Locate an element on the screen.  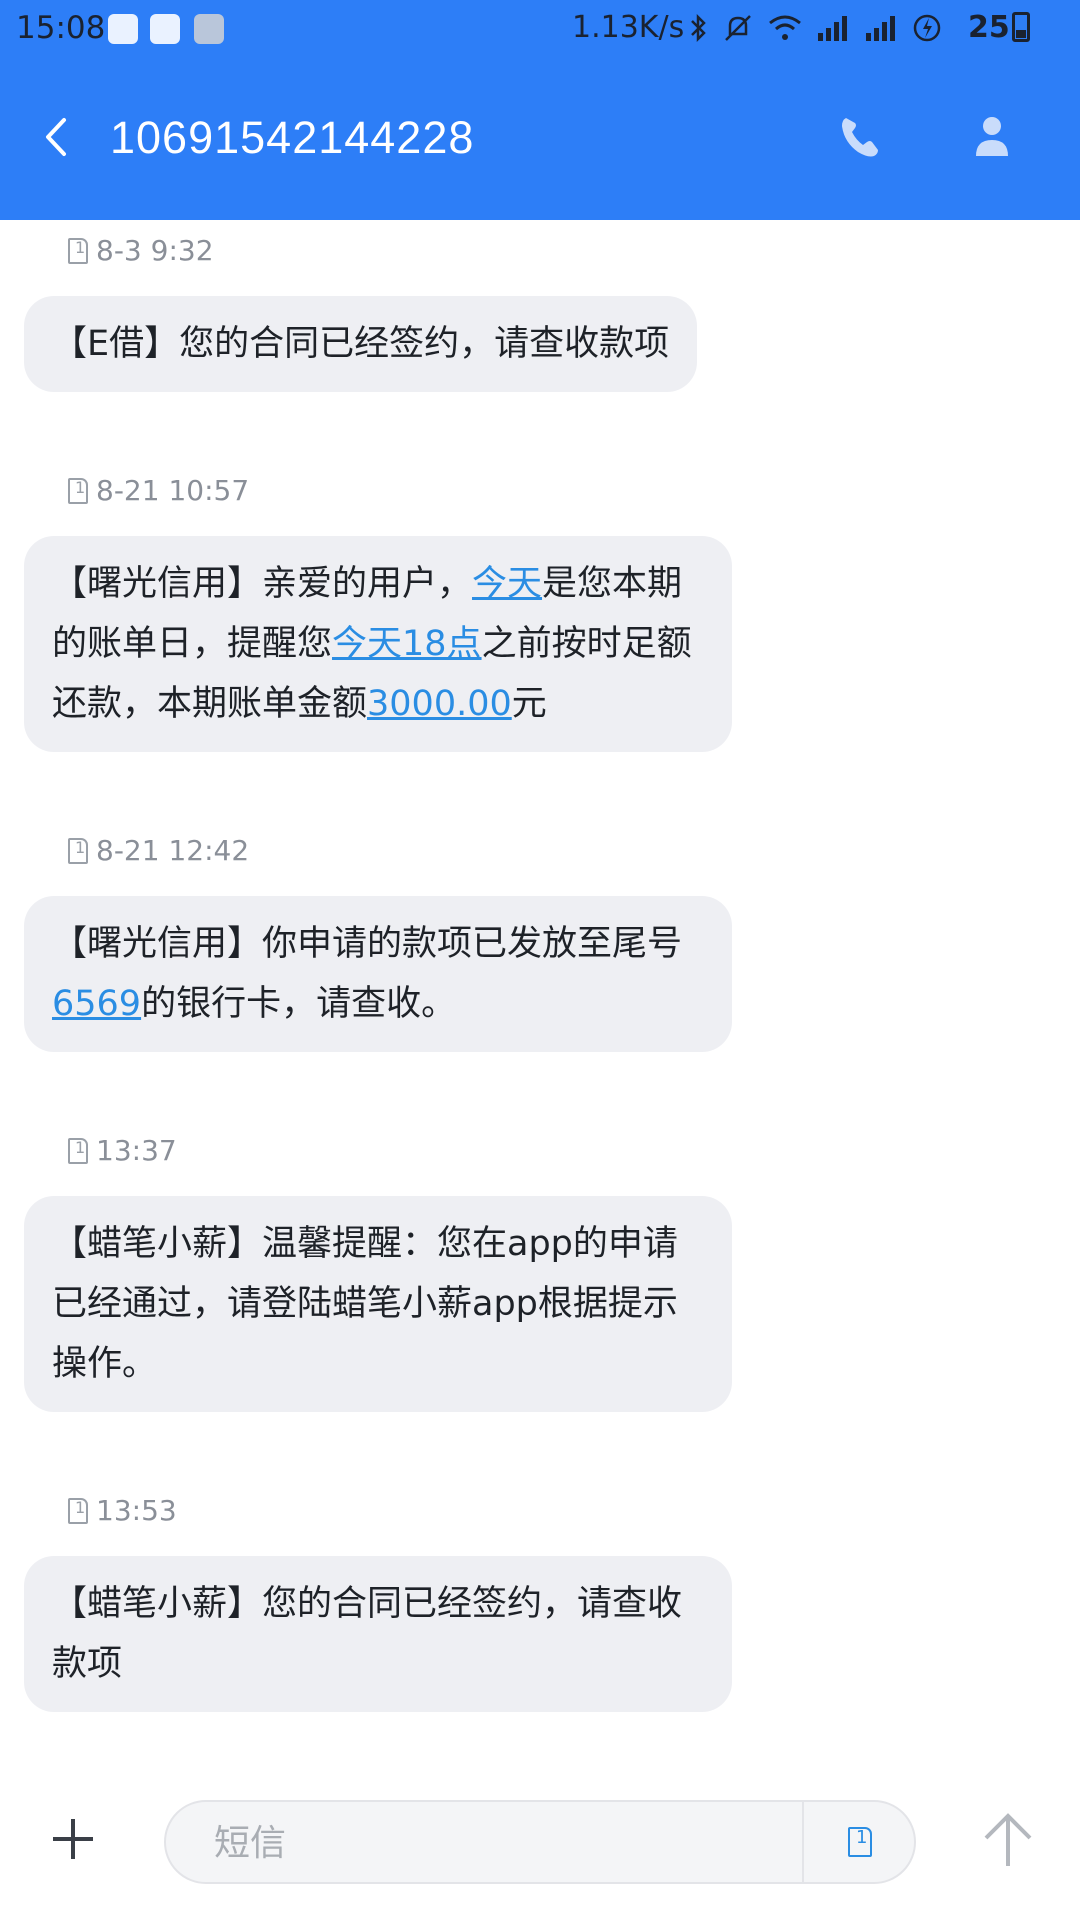
message-bubble: 【蜡笔小薪】您的合同已经签约，请查收款项 is located at coordinates (378, 1634).